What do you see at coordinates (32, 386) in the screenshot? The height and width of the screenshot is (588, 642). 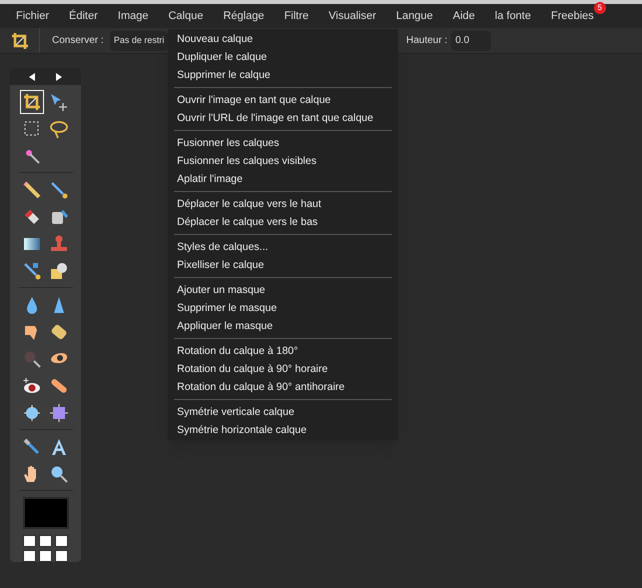 I see `eye-icon` at bounding box center [32, 386].